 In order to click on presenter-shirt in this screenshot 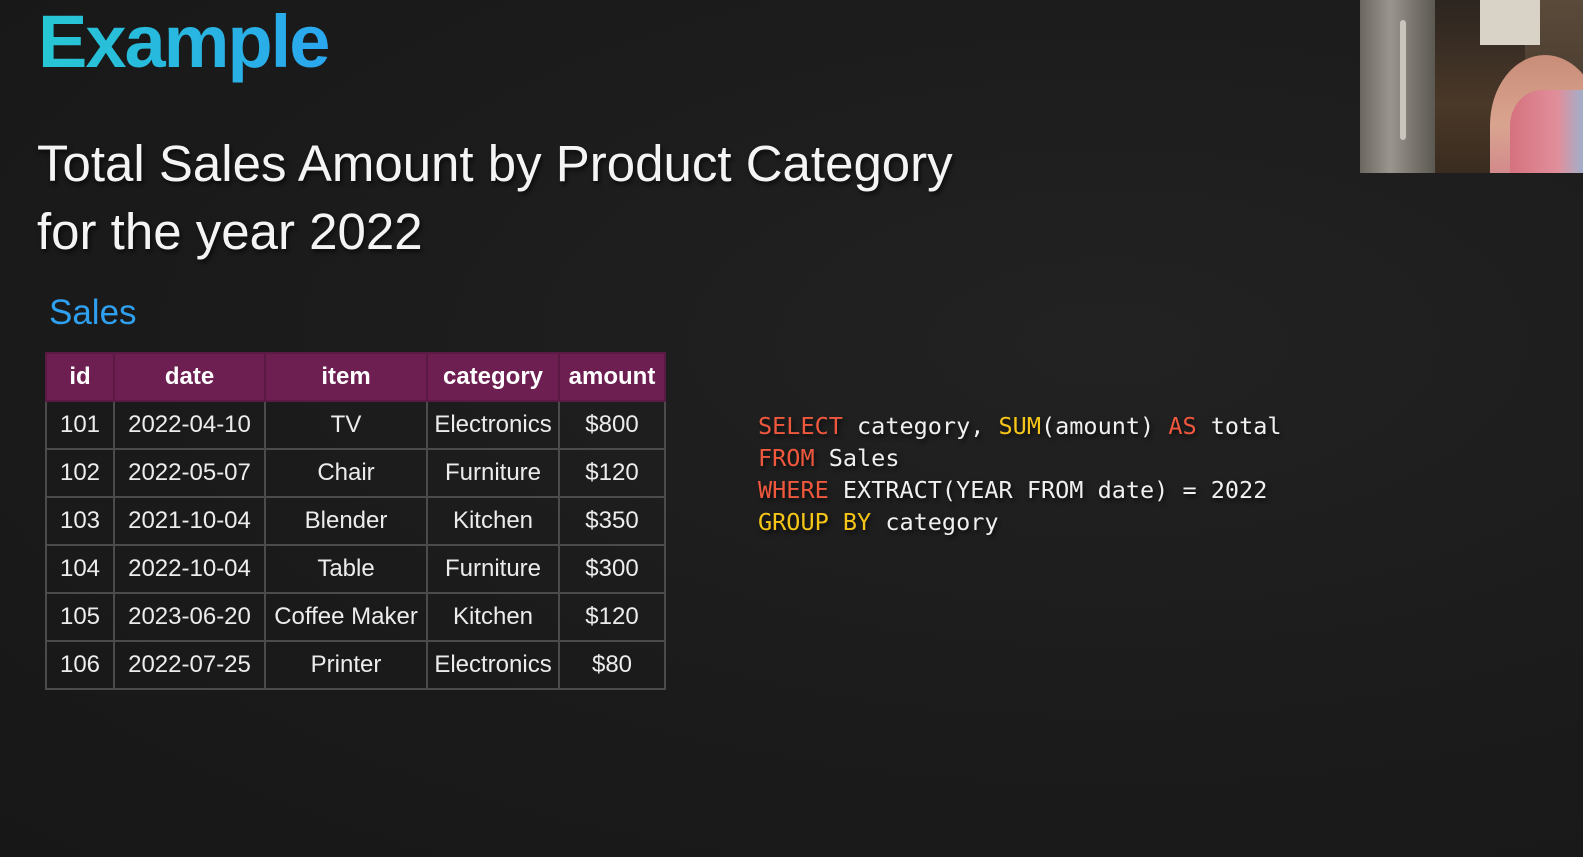, I will do `click(1546, 131)`.